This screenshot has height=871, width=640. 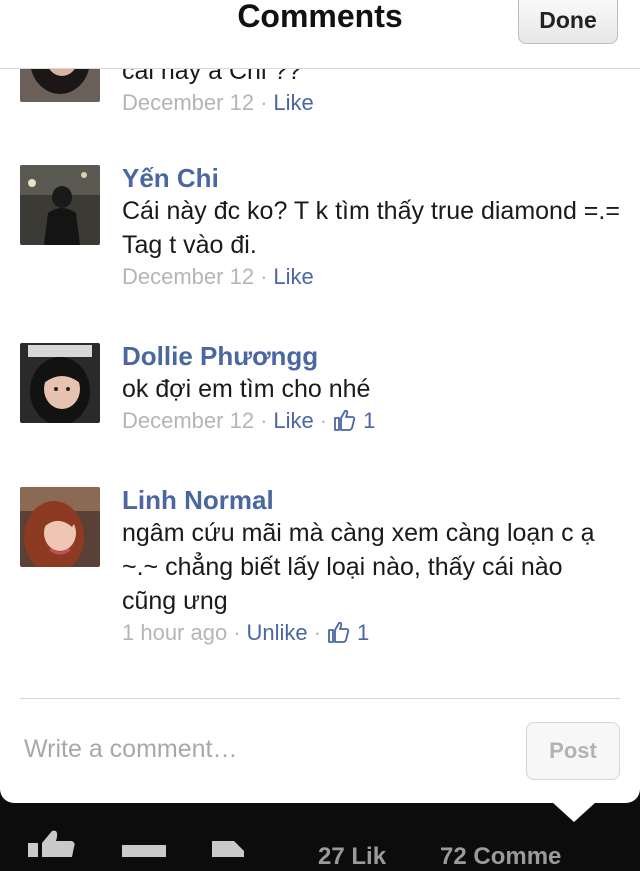 I want to click on story-action-bar: 27 Lik 72 Comme, so click(x=320, y=836).